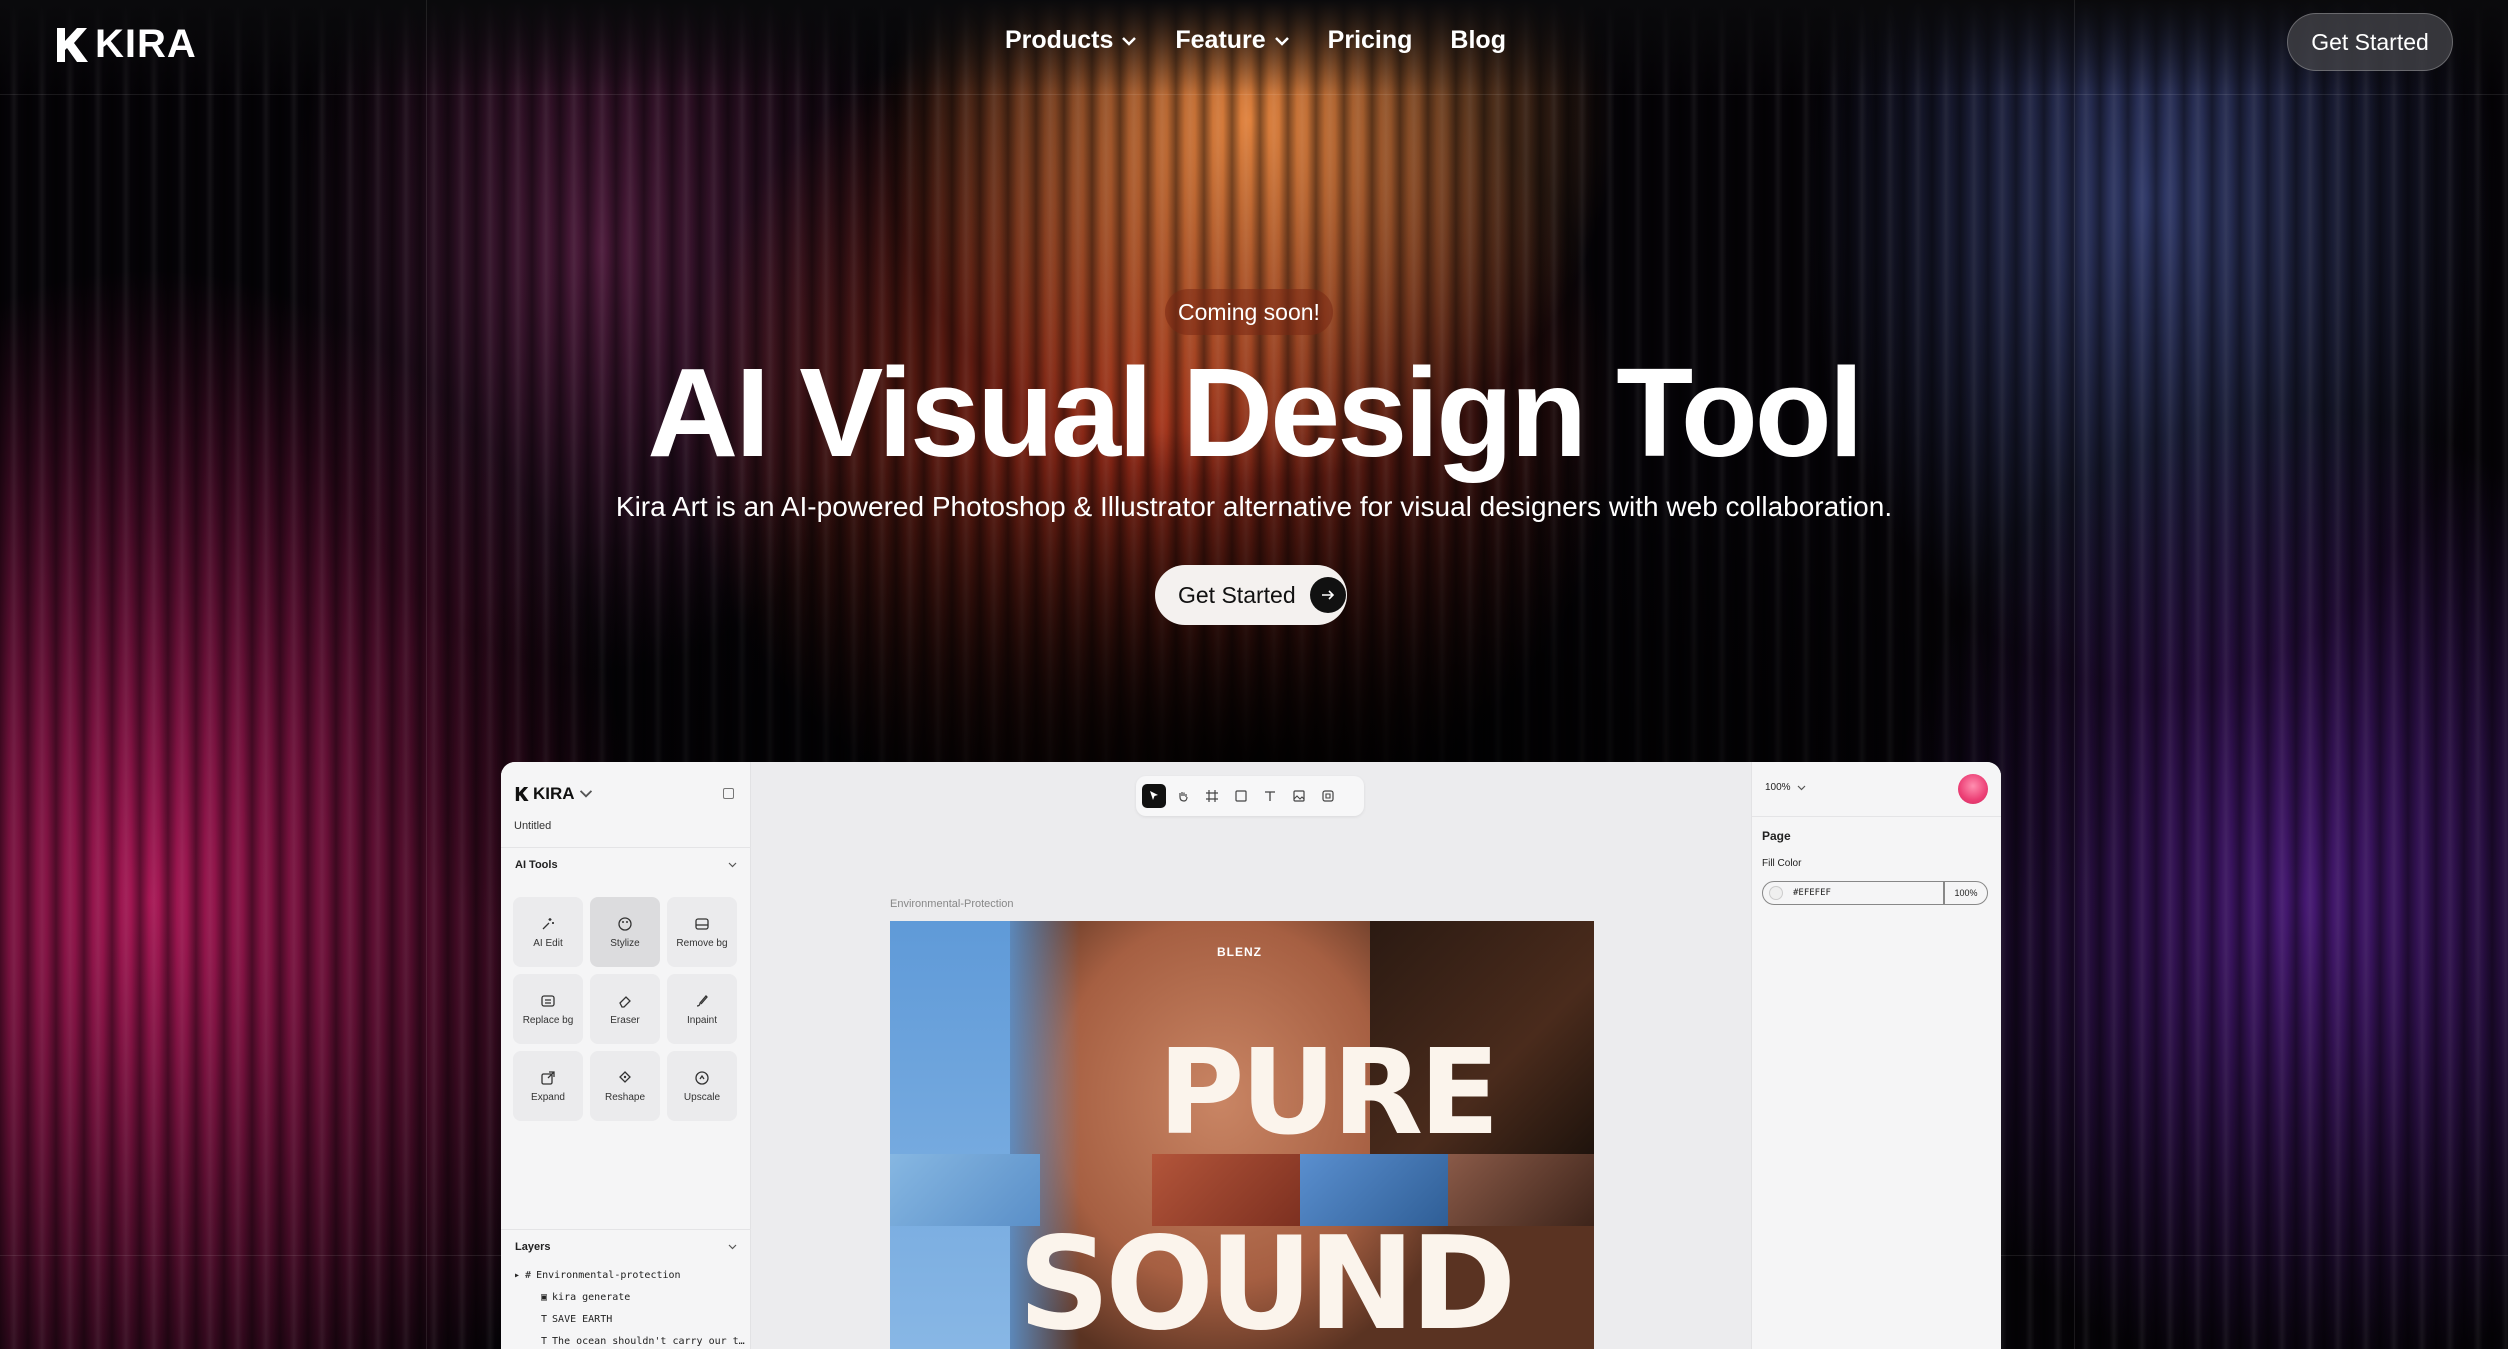  What do you see at coordinates (548, 1020) in the screenshot?
I see `tool-label: Replace bg` at bounding box center [548, 1020].